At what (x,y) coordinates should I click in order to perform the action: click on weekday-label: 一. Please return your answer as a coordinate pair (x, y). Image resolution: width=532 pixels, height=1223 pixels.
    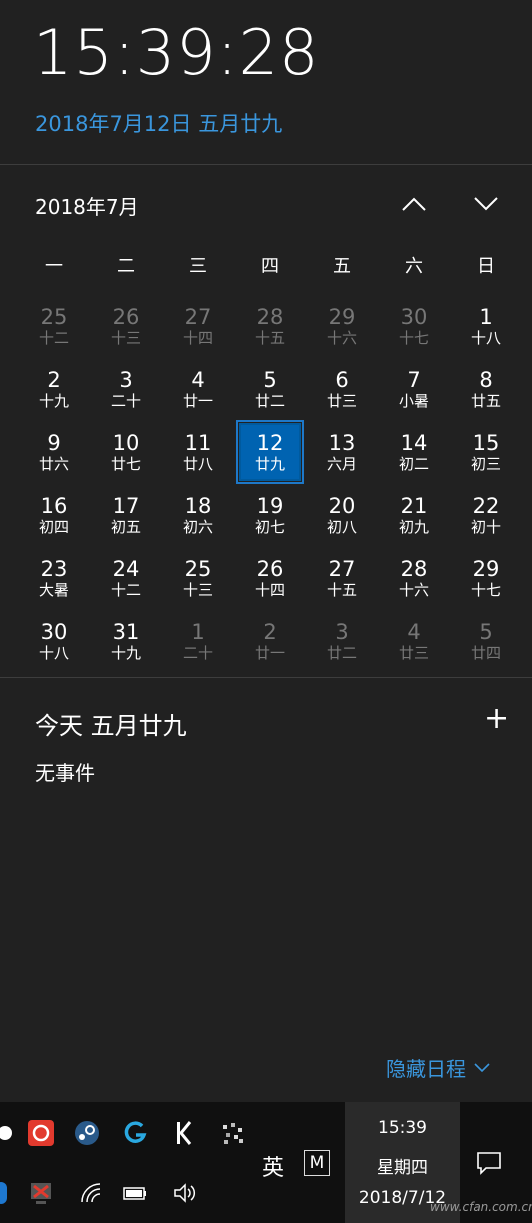
    Looking at the image, I should click on (54, 266).